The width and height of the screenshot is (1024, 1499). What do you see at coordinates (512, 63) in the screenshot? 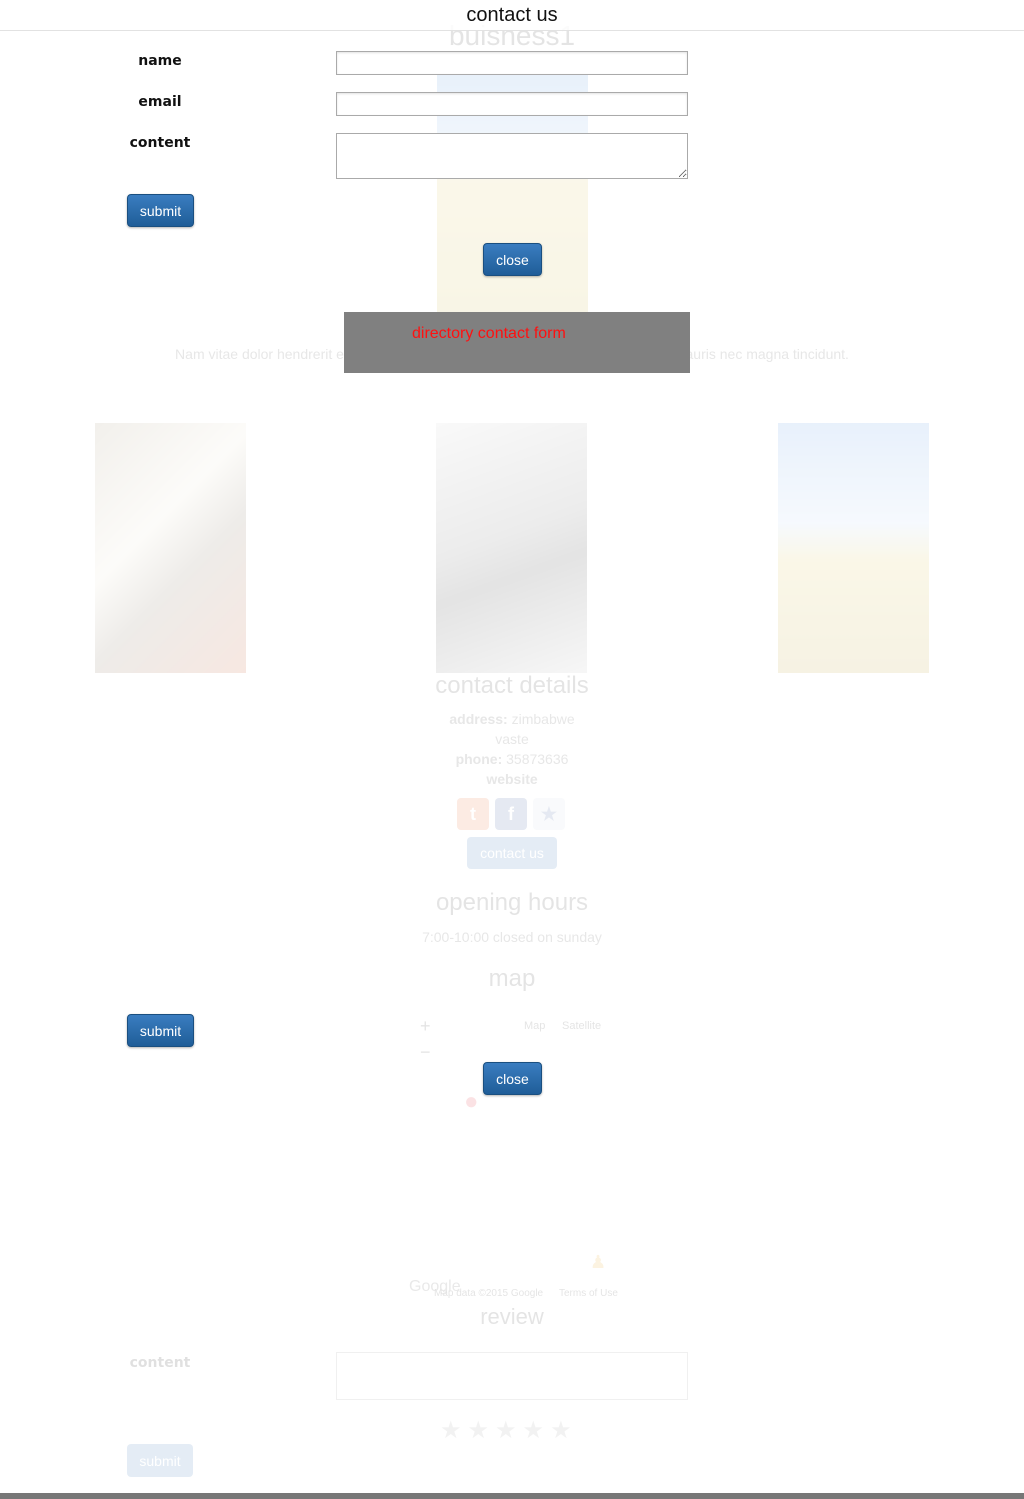
I see `name-input` at bounding box center [512, 63].